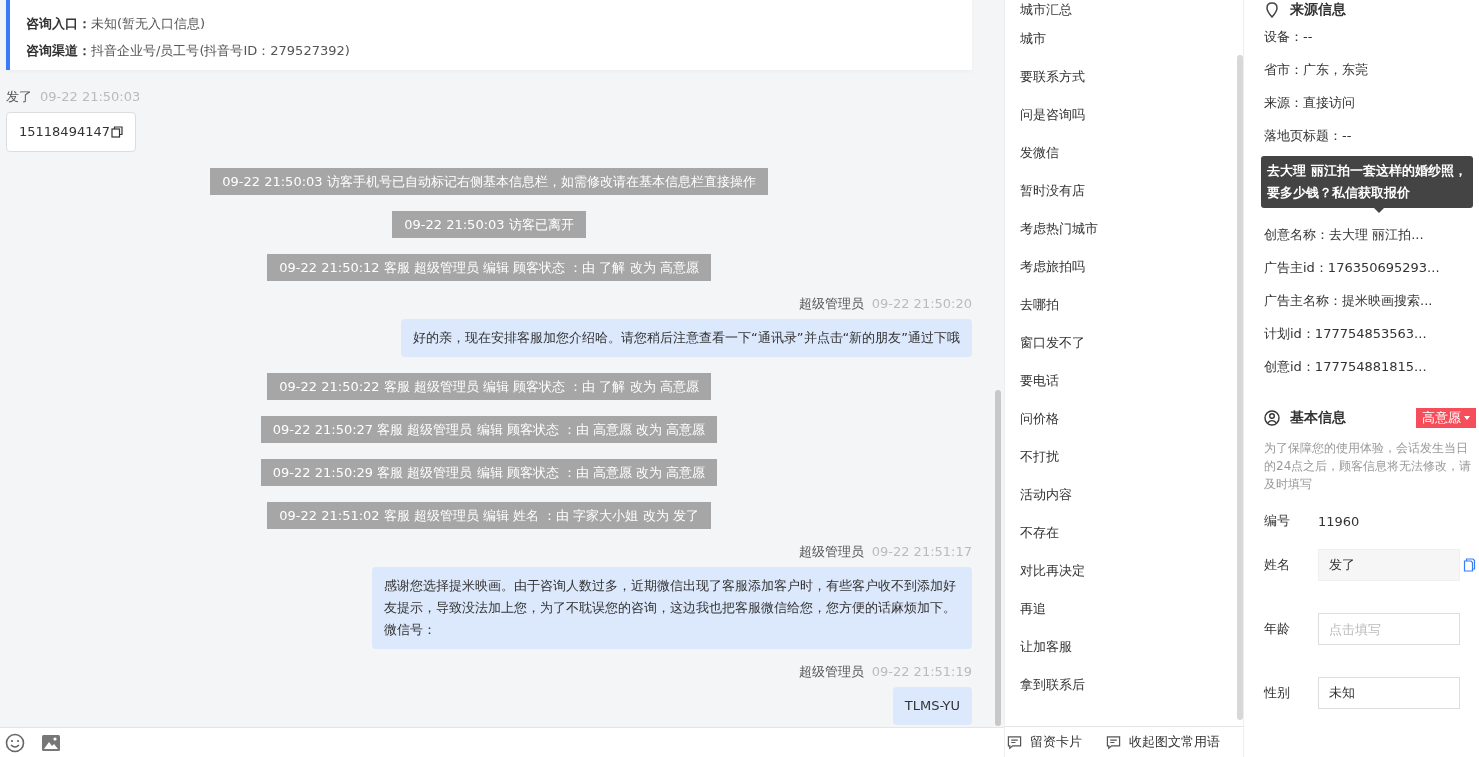  Describe the element at coordinates (1318, 10) in the screenshot. I see `section-title: 来源信息` at that location.